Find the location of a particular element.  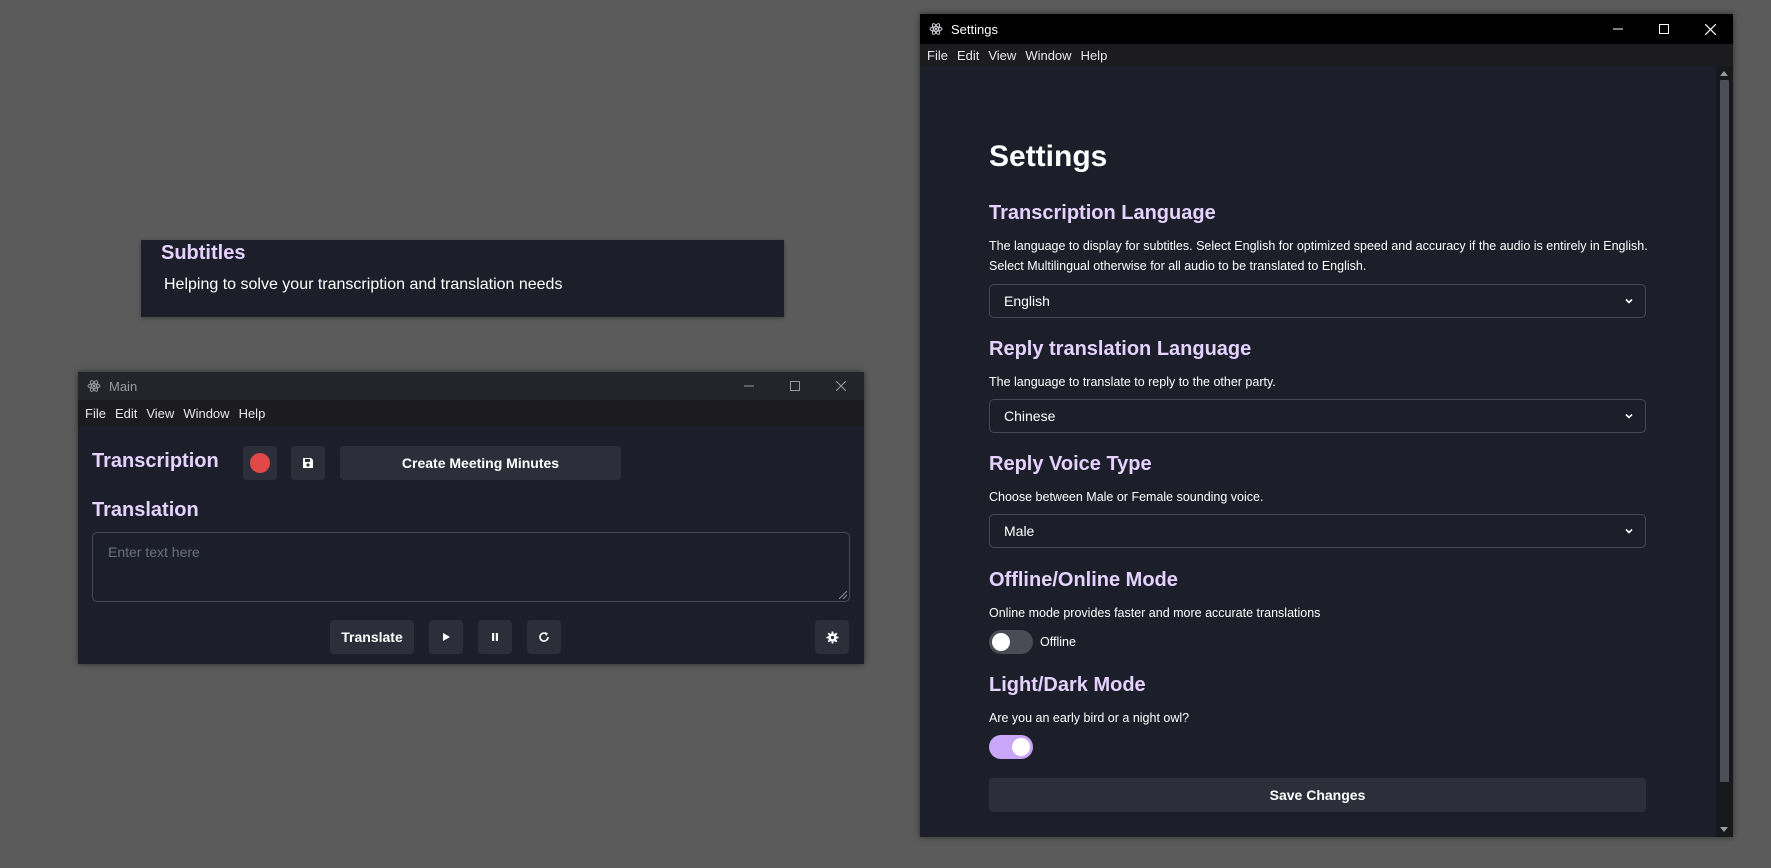

settings-window-title: Settings is located at coordinates (974, 29).